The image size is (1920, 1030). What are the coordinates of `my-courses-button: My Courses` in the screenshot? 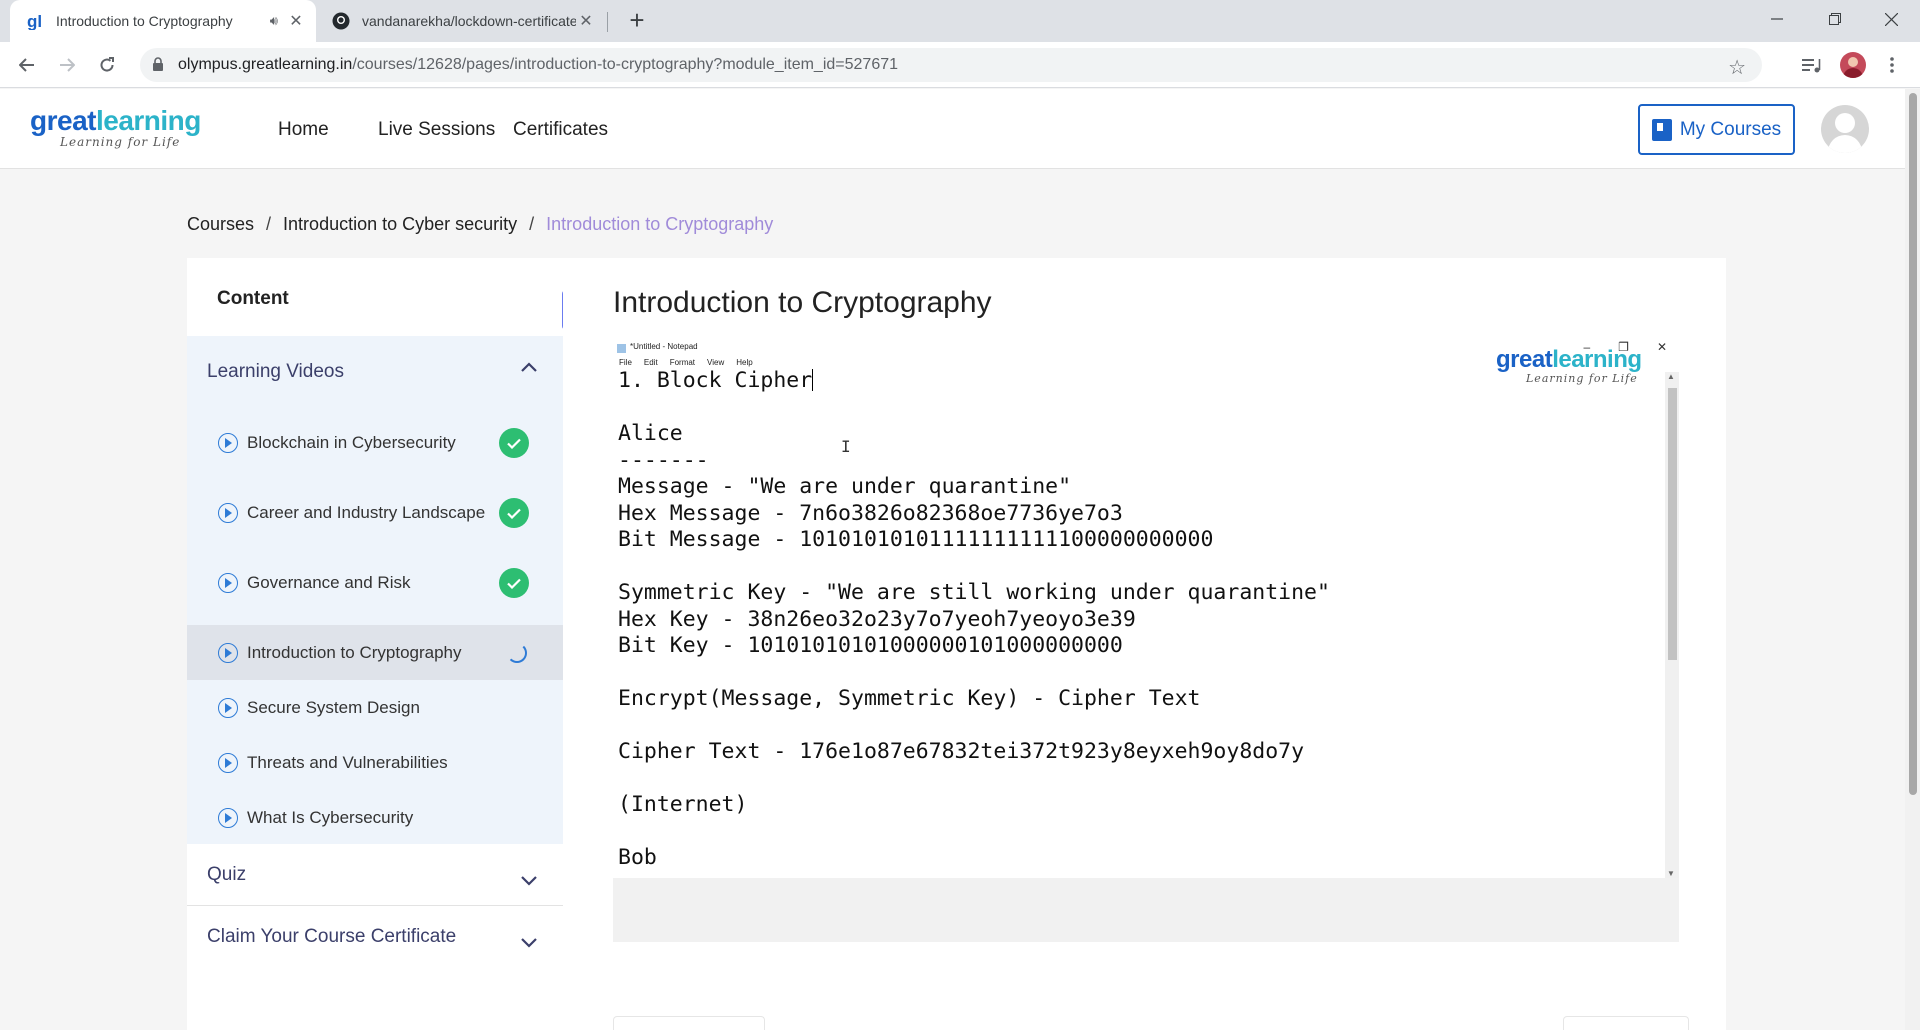 It's located at (1716, 129).